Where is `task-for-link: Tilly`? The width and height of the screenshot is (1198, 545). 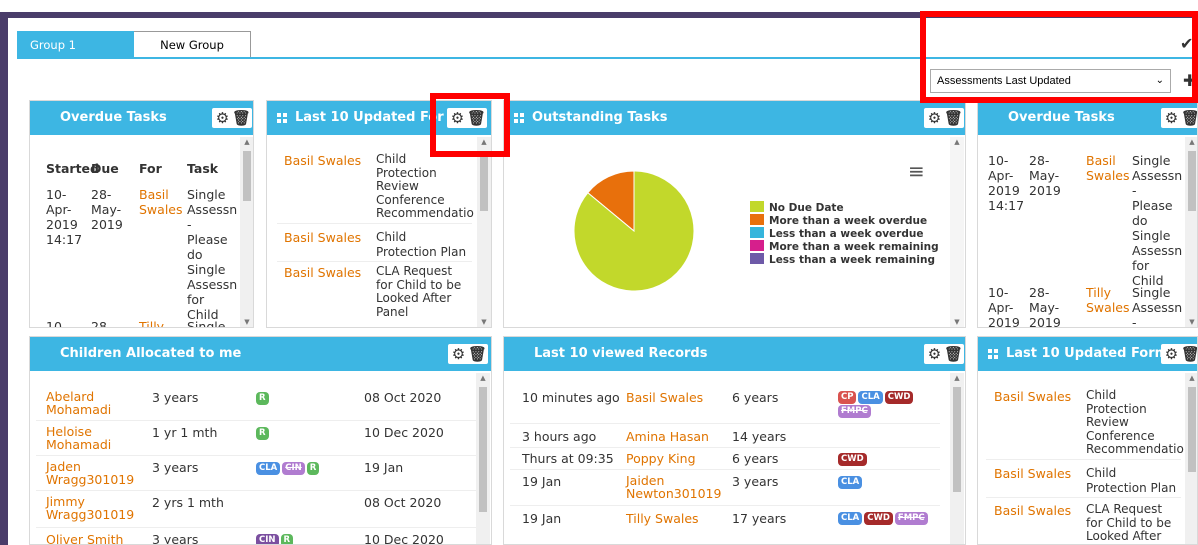 task-for-link: Tilly is located at coordinates (151, 323).